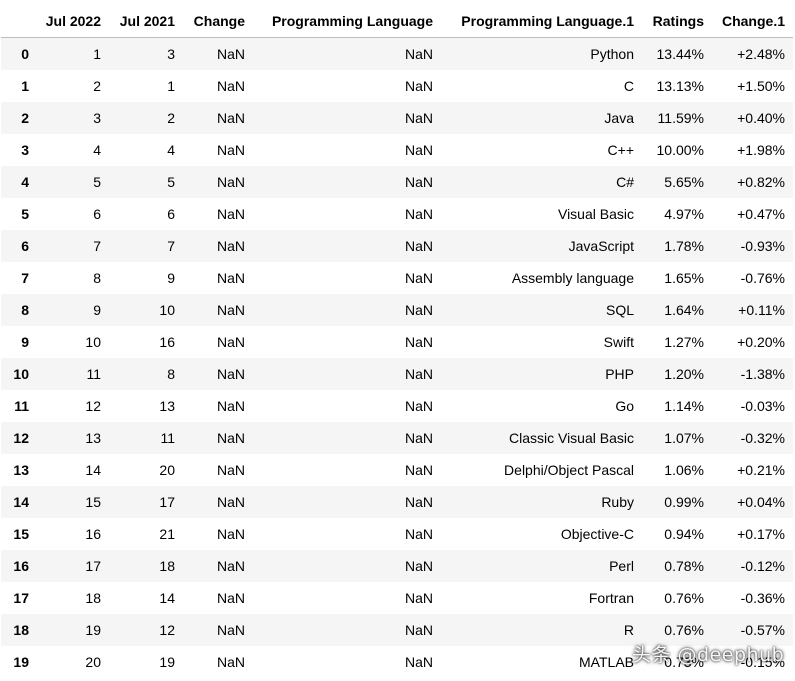 Image resolution: width=795 pixels, height=681 pixels. I want to click on cell-jul-2022: 3, so click(97, 118).